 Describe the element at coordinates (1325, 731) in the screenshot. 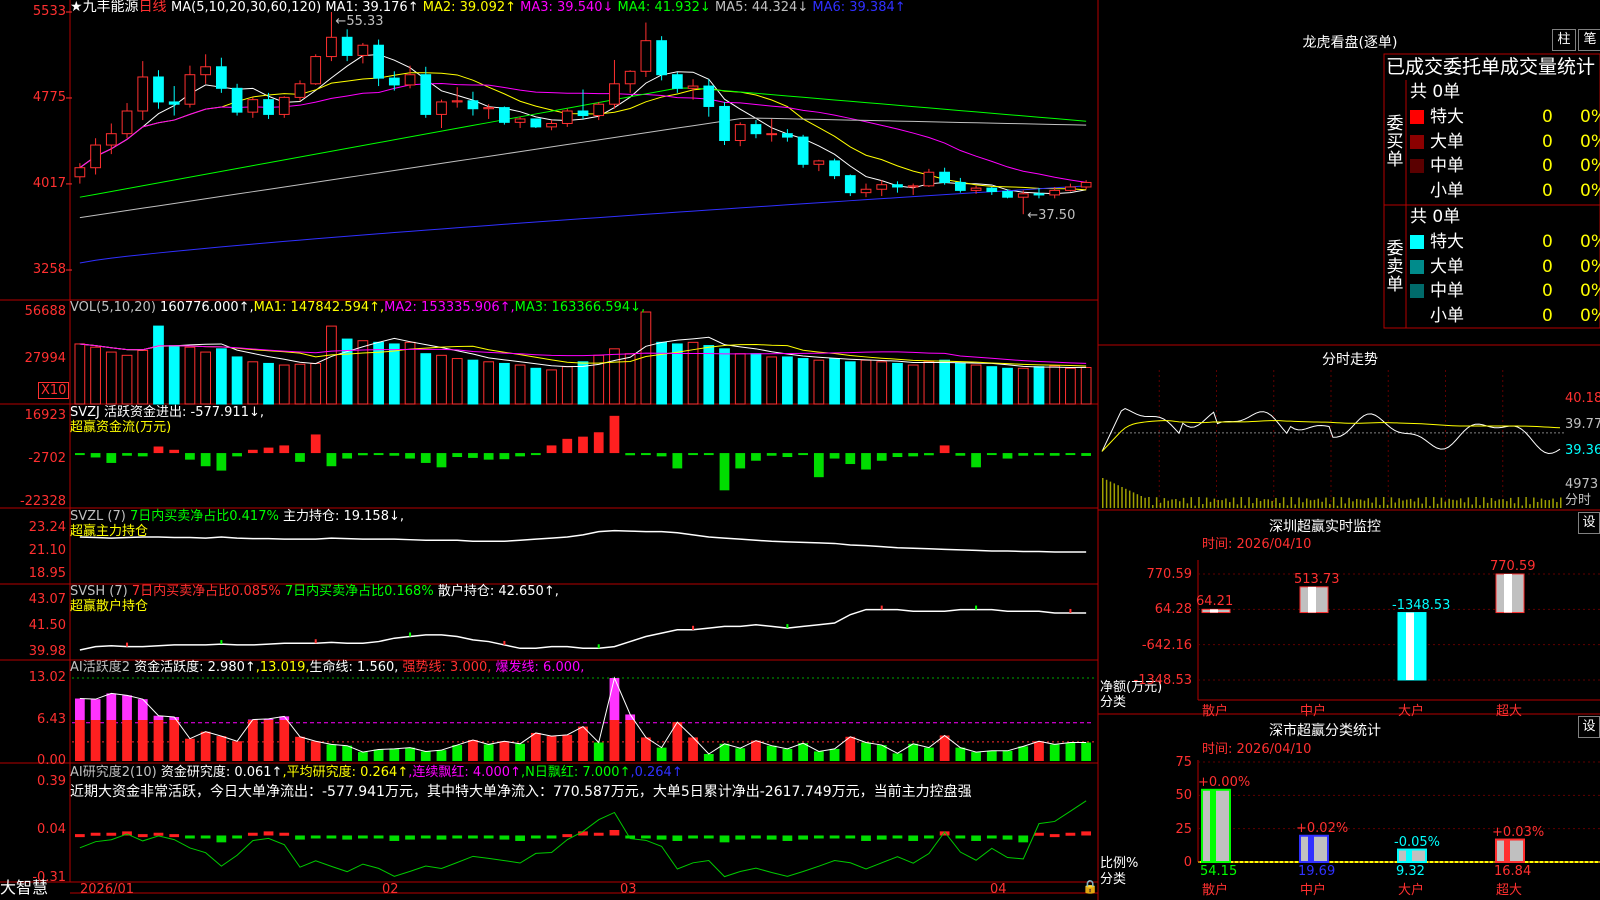

I see `sz-class-title: 深市超赢分类统计` at that location.